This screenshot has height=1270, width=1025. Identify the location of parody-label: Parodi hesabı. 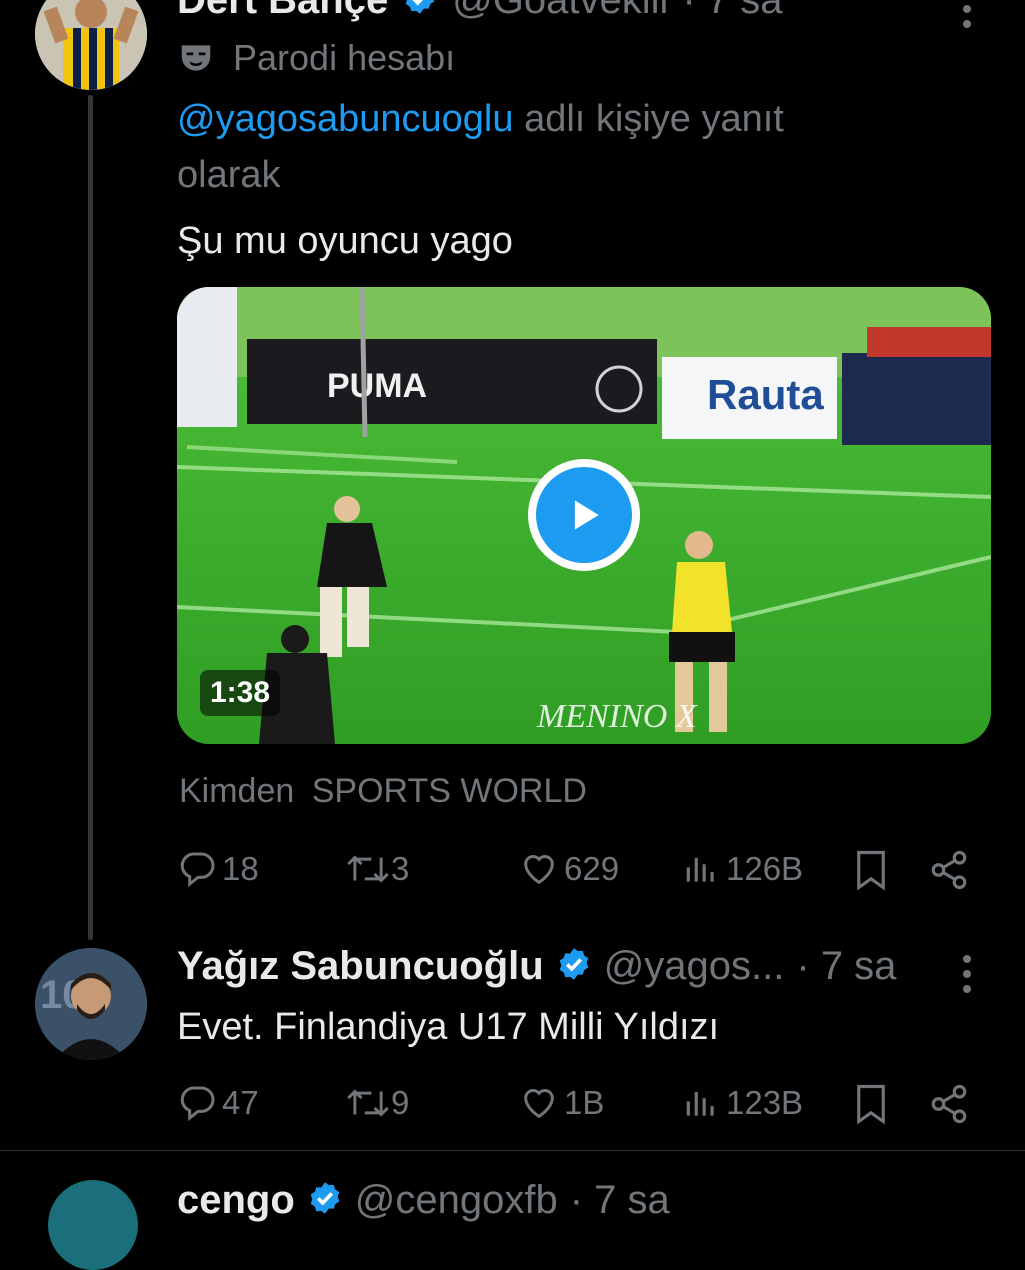
(316, 58).